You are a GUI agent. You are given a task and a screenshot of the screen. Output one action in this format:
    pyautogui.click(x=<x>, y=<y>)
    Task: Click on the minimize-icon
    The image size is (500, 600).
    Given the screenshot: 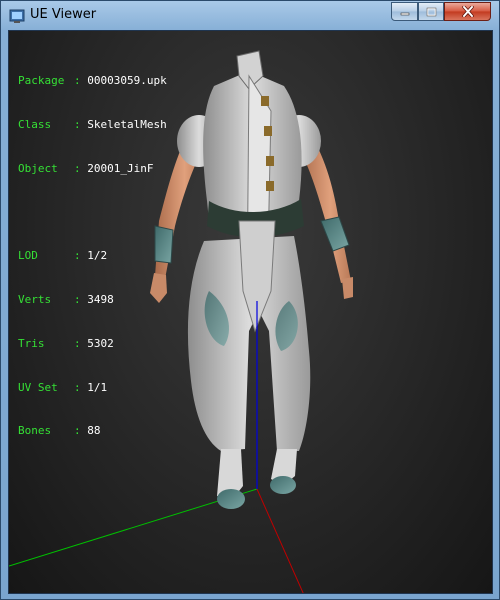 What is the action you would take?
    pyautogui.click(x=404, y=13)
    